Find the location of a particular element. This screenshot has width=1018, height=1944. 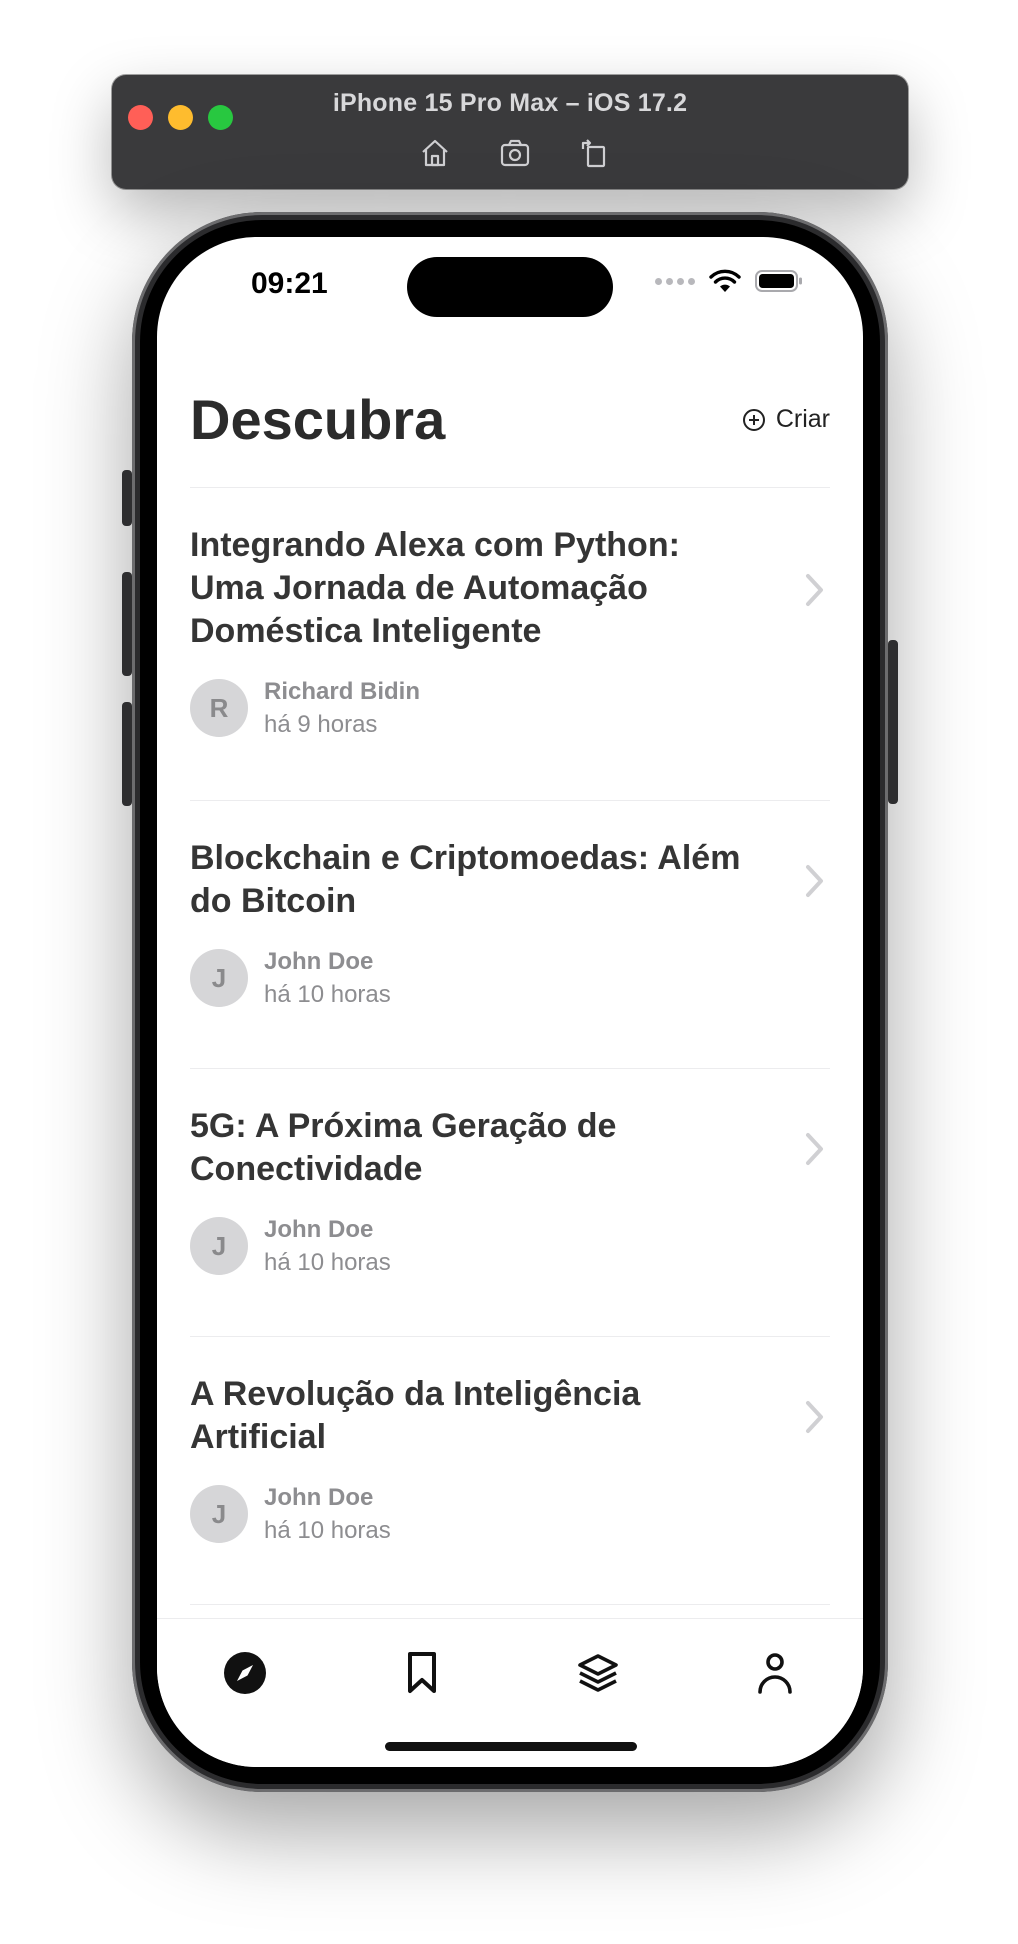

create-button-label: Criar is located at coordinates (802, 419).